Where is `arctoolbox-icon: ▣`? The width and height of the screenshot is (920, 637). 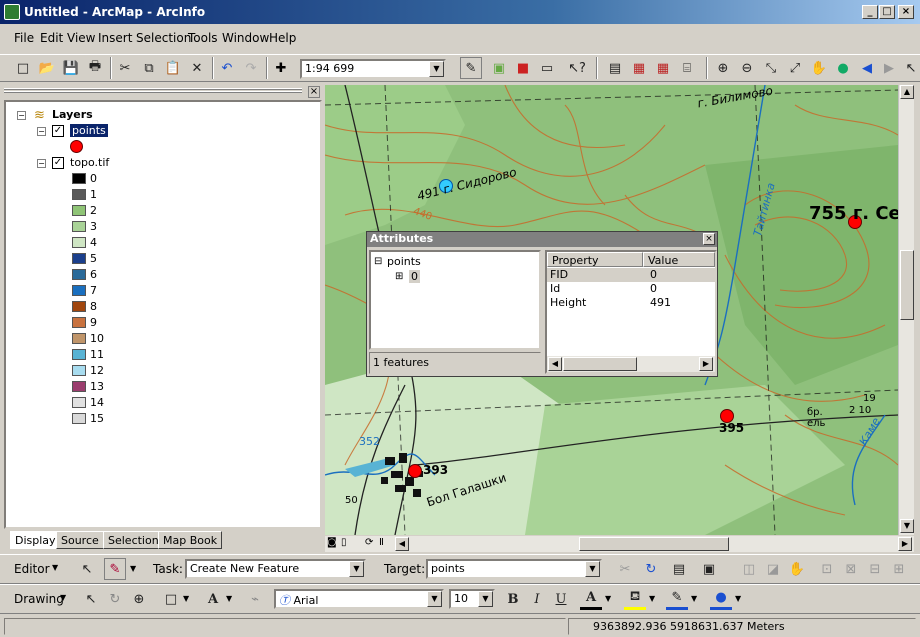
arctoolbox-icon: ▣ is located at coordinates (499, 68).